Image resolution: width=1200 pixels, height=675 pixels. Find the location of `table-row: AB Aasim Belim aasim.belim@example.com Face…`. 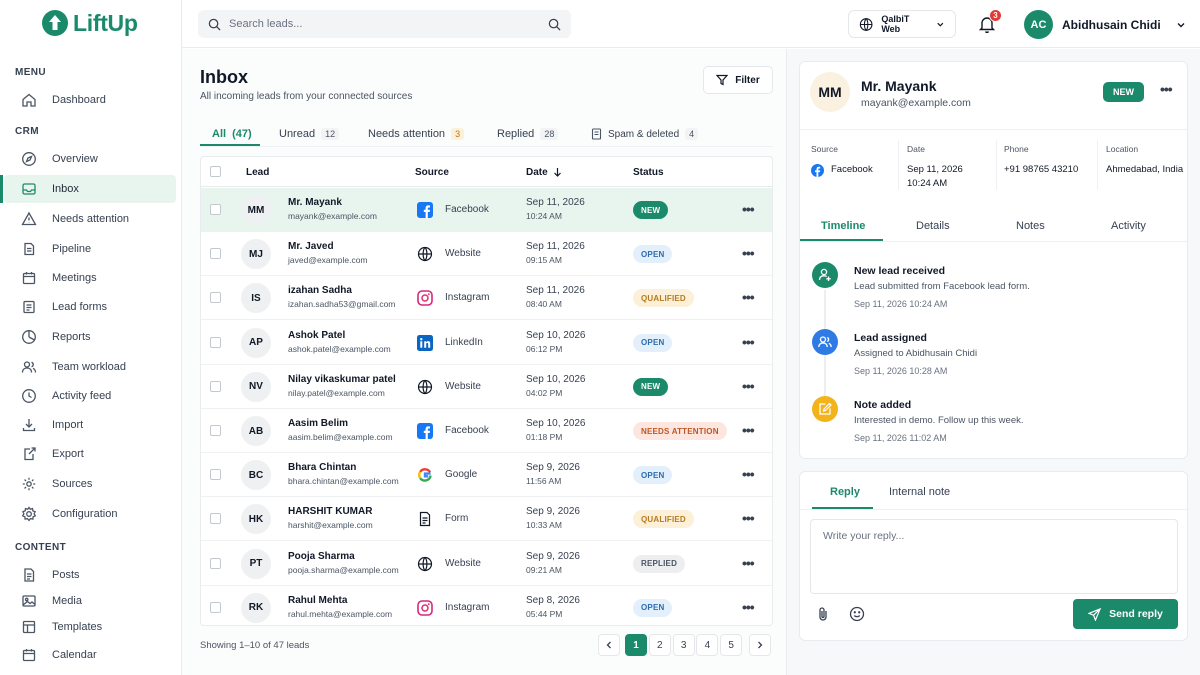

table-row: AB Aasim Belim aasim.belim@example.com Face… is located at coordinates (486, 431).